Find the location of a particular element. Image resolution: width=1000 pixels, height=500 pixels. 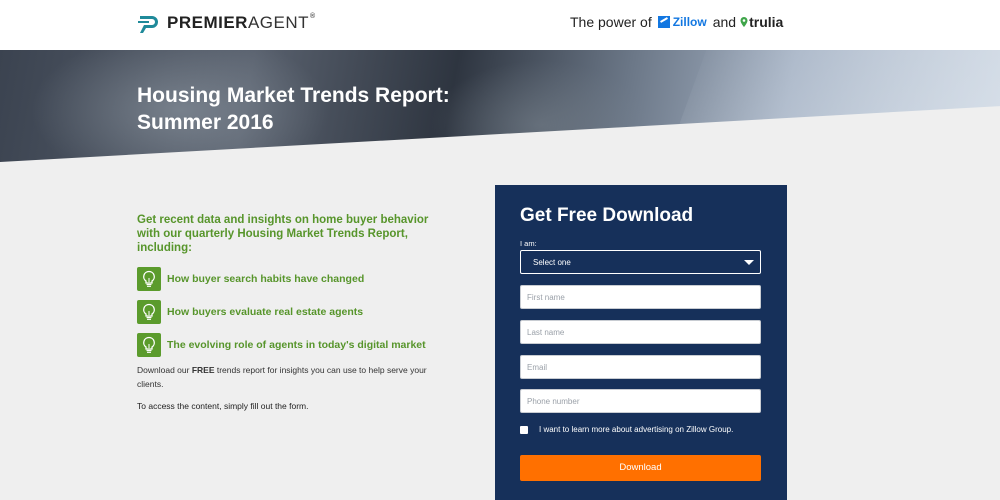

zillow-text: Zillow is located at coordinates (689, 22).